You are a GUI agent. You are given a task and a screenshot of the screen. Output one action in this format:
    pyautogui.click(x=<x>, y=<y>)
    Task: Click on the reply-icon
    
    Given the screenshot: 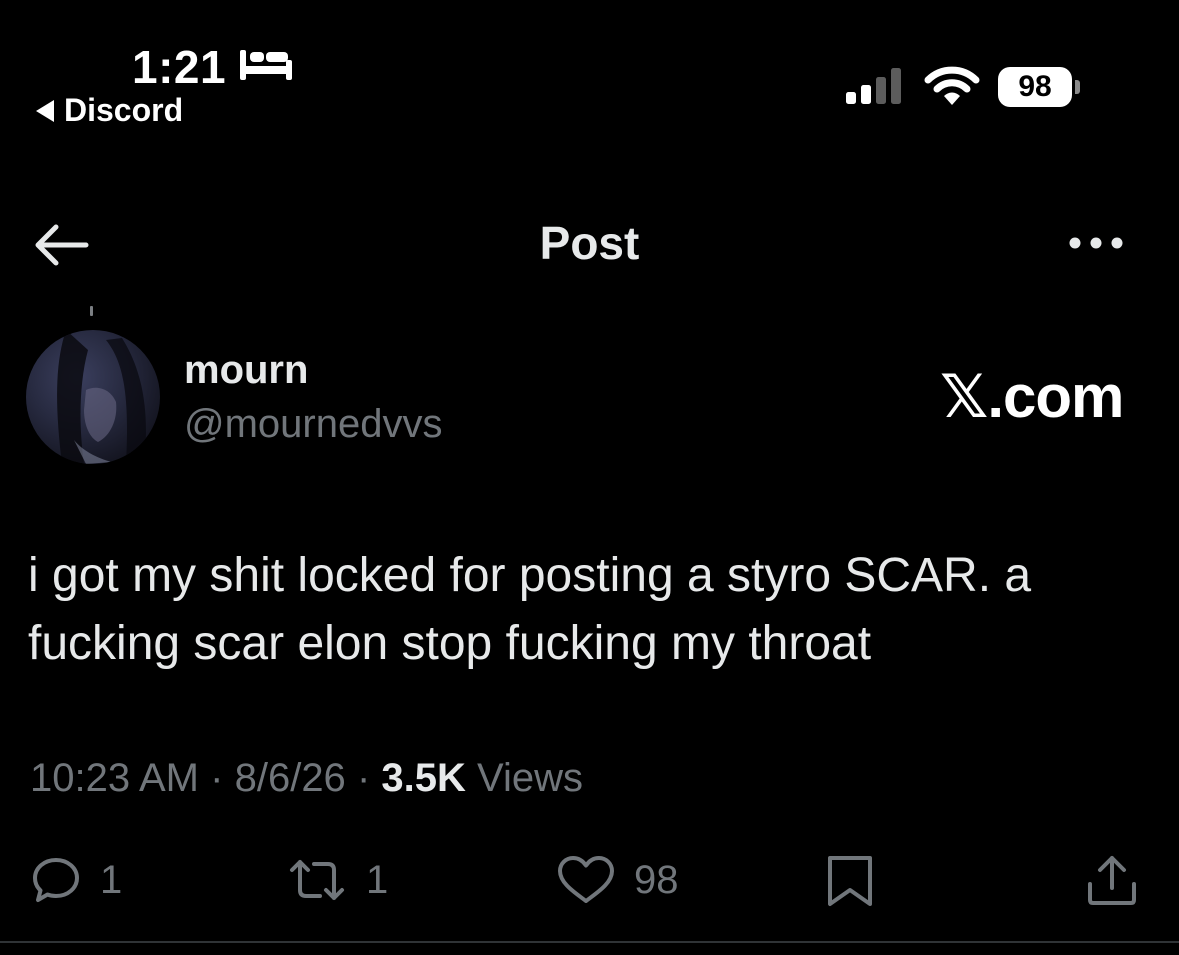 What is the action you would take?
    pyautogui.click(x=56, y=880)
    